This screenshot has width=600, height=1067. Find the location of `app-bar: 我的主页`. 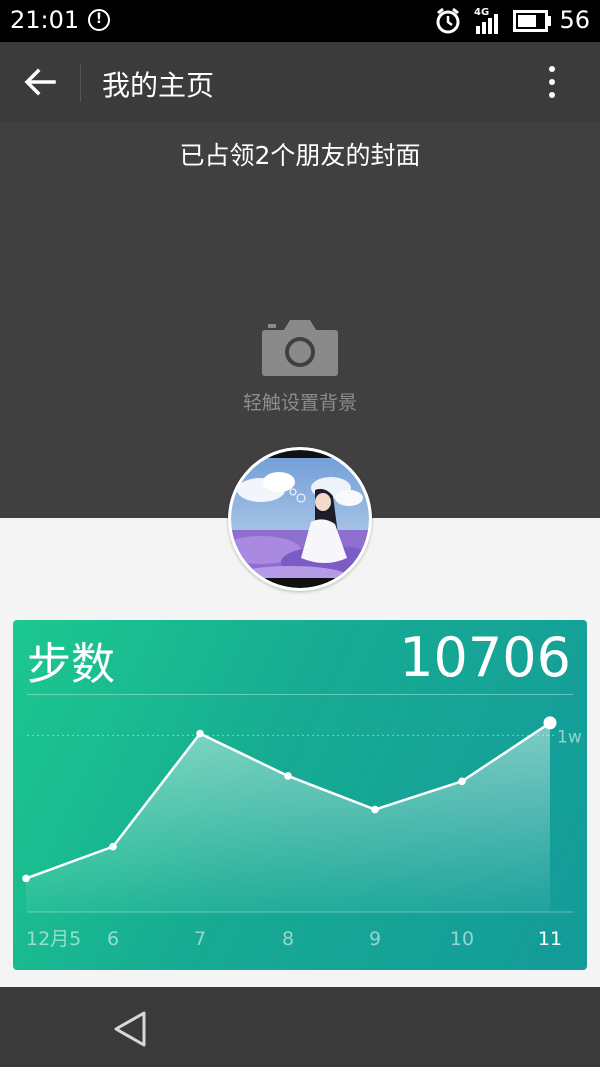

app-bar: 我的主页 is located at coordinates (300, 82).